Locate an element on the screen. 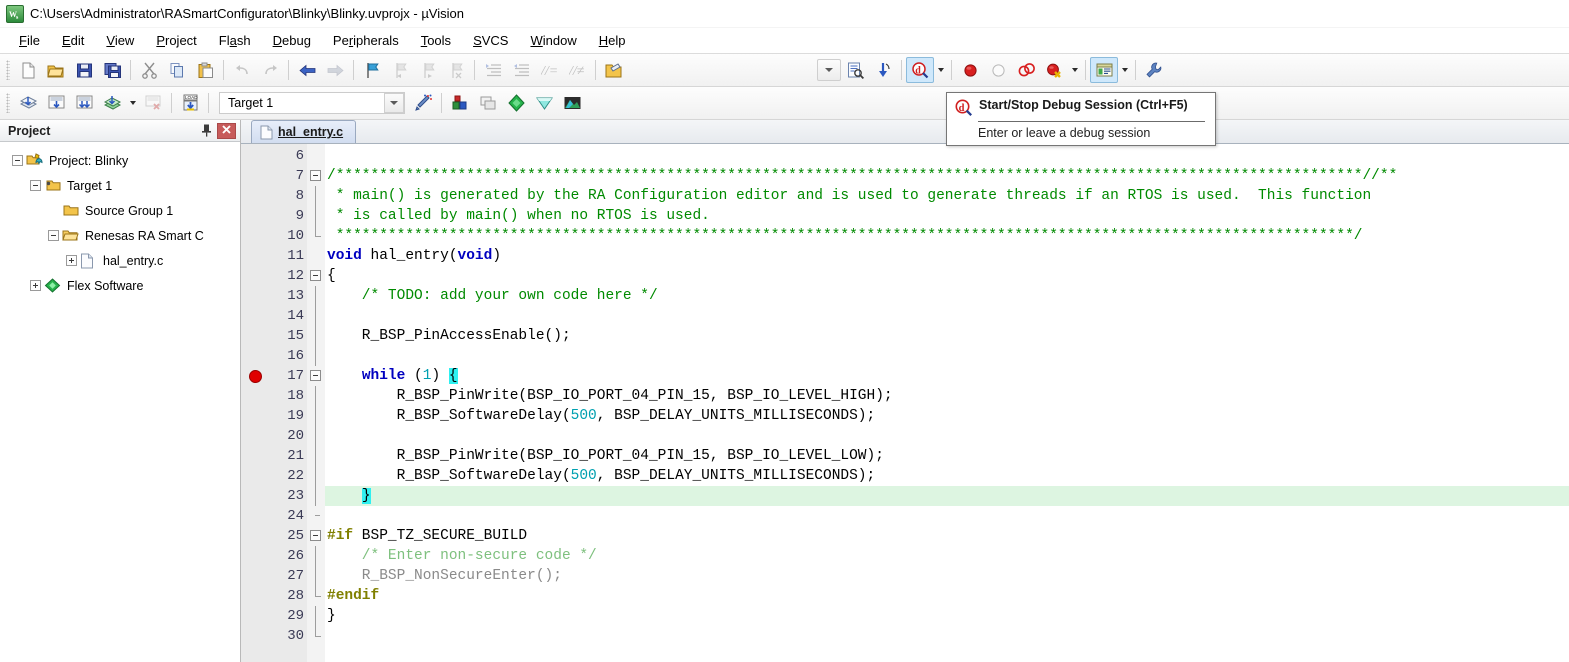 The height and width of the screenshot is (662, 1569). code-line: { is located at coordinates (947, 276).